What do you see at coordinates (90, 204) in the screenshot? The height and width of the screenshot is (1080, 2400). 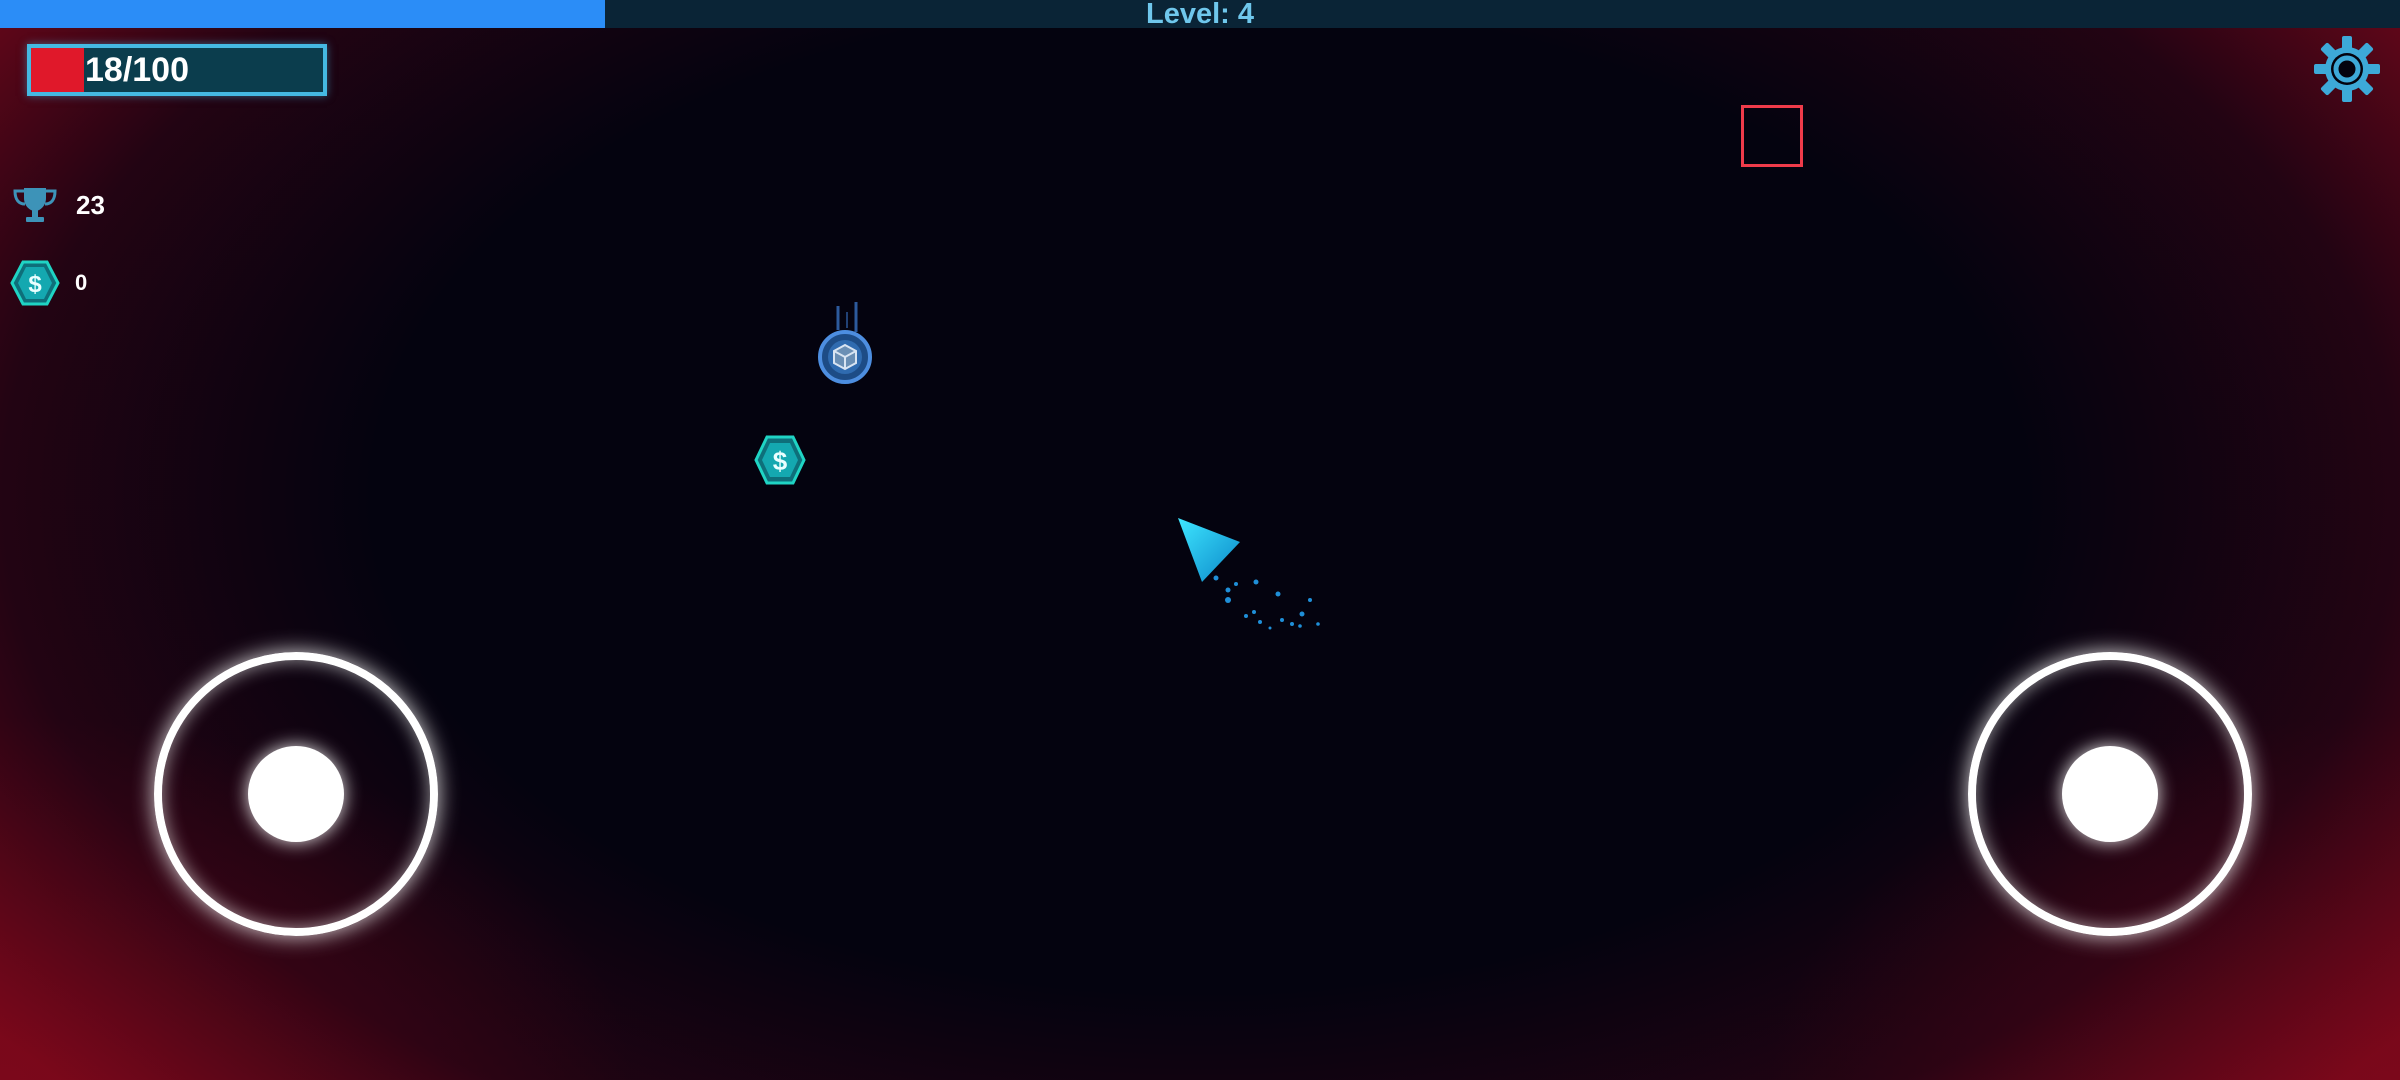 I see `score-value: 23` at bounding box center [90, 204].